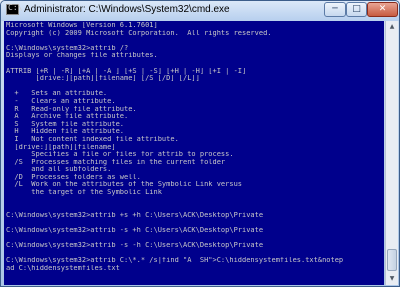  What do you see at coordinates (382, 9) in the screenshot?
I see `close-button: ✕` at bounding box center [382, 9].